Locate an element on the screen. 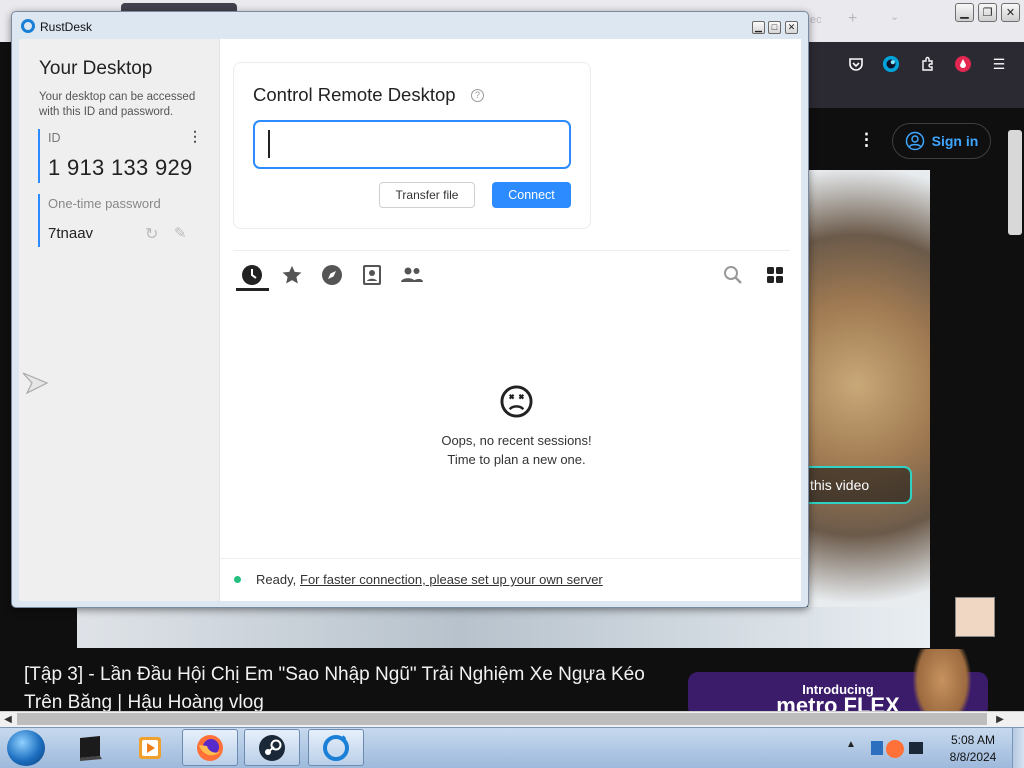  transfer-file-button: Transfer file is located at coordinates (427, 195).